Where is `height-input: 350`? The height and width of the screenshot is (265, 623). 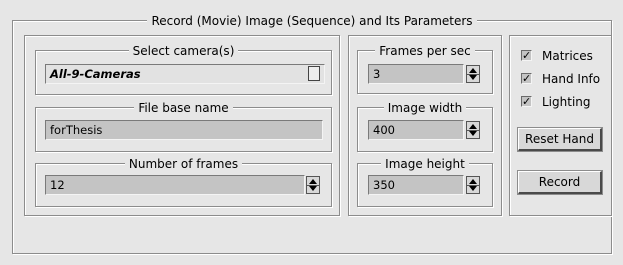 height-input: 350 is located at coordinates (416, 185).